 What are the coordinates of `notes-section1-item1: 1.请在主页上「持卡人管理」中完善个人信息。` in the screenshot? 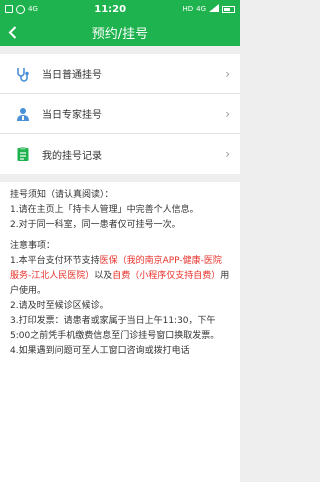 It's located at (104, 210).